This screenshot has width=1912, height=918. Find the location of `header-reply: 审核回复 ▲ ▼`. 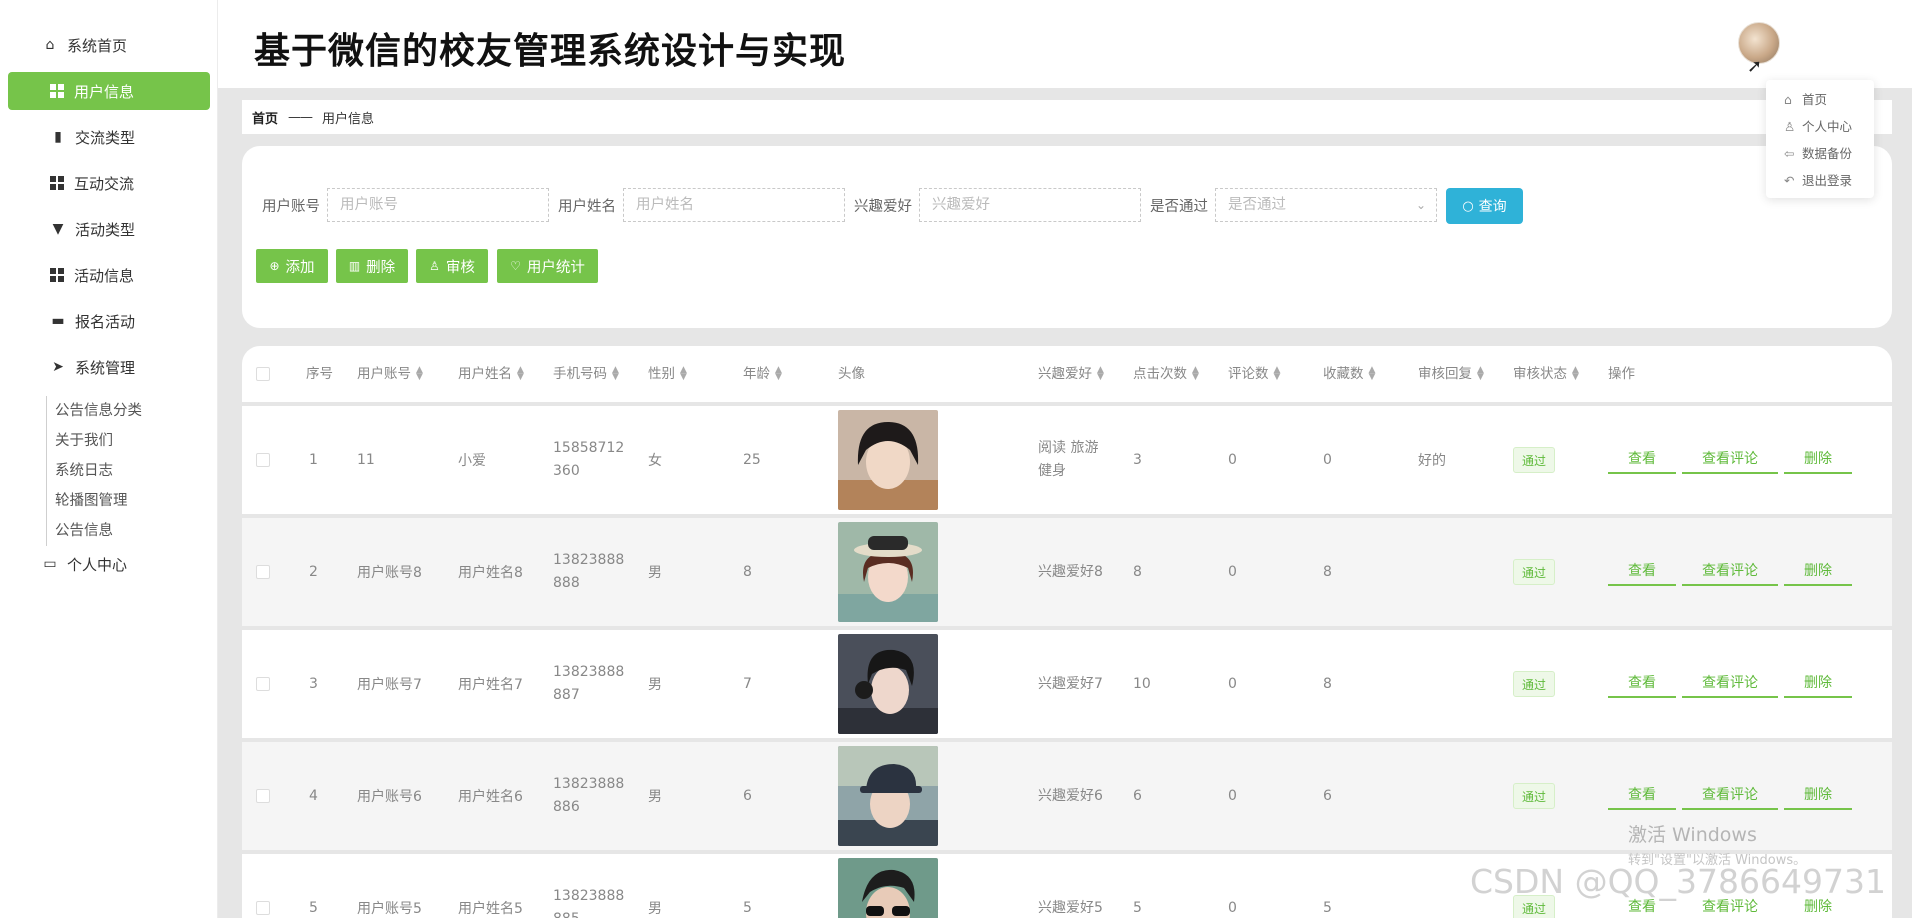

header-reply: 审核回复 ▲ ▼ is located at coordinates (1451, 374).